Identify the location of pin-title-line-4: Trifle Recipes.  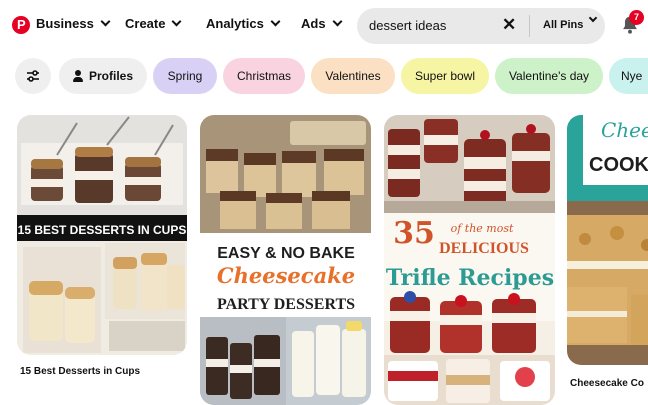
(470, 278).